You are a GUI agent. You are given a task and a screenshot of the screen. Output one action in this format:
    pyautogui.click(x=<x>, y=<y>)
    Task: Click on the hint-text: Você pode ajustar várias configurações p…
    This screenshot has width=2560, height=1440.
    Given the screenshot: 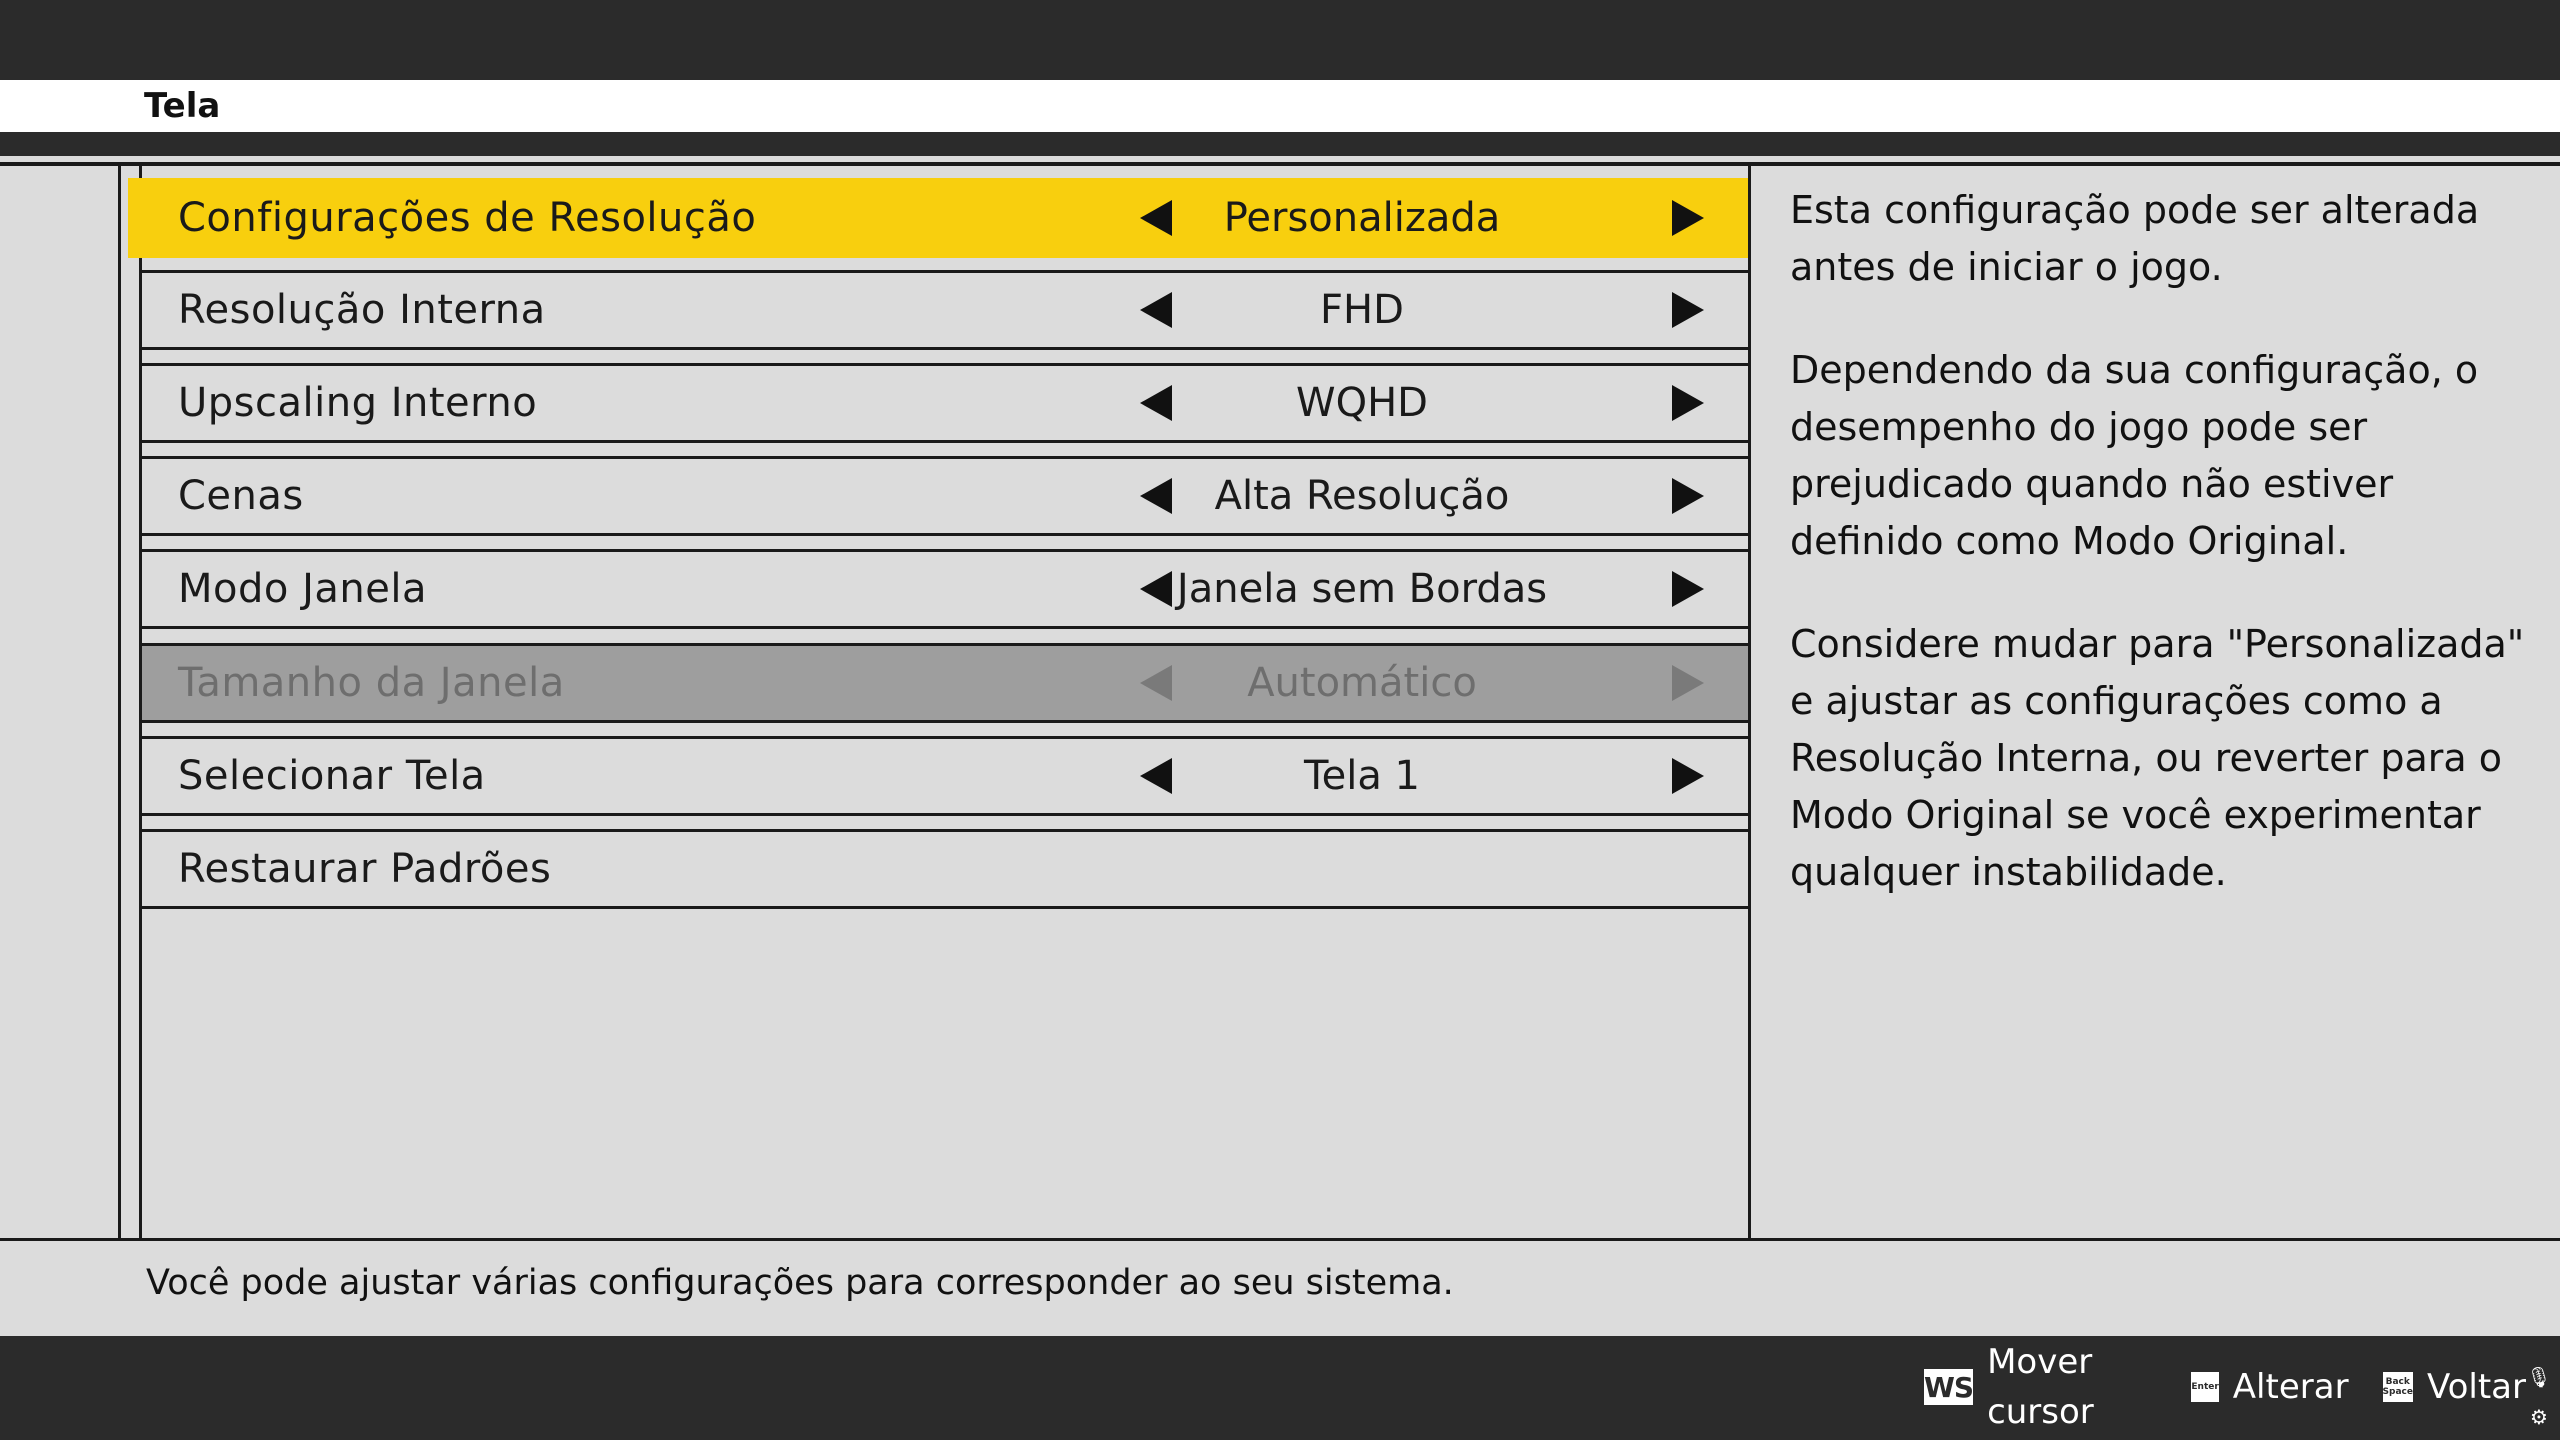 What is the action you would take?
    pyautogui.click(x=800, y=1283)
    